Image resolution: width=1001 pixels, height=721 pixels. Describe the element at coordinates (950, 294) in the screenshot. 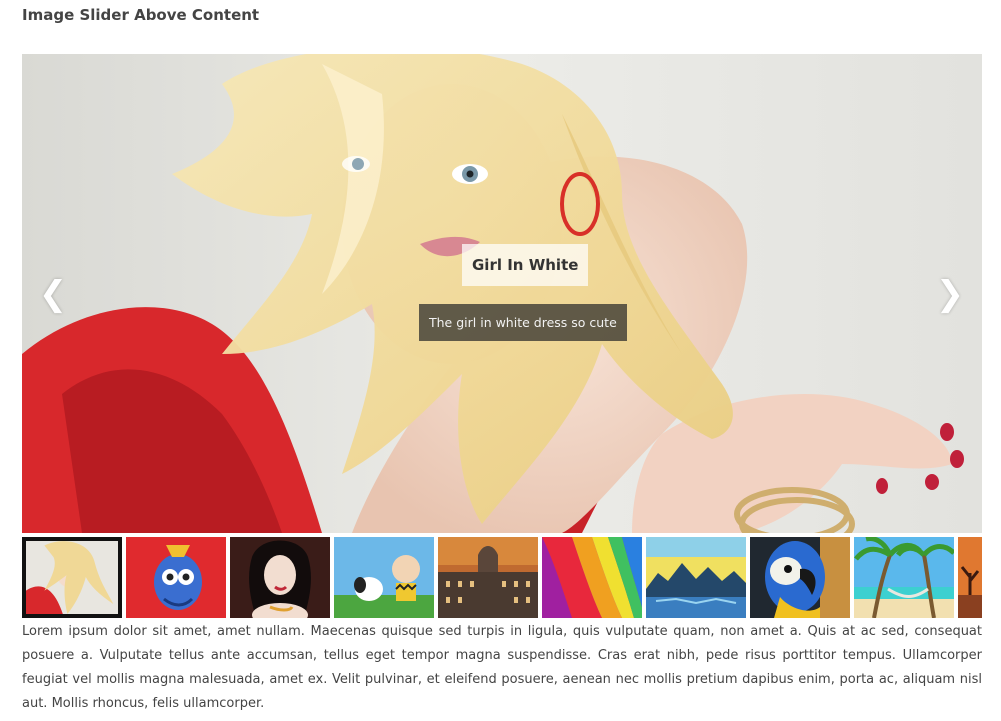

I see `next-slide-arrow-icon: ❯` at that location.